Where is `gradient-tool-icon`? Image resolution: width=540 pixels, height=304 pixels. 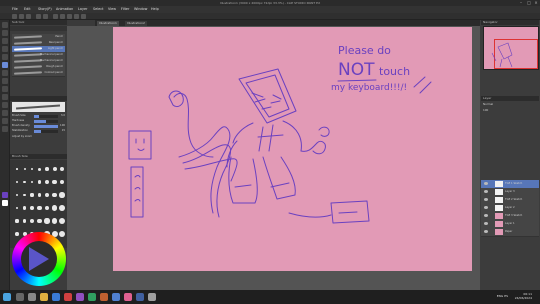
gradient-tool-icon is located at coordinates (5, 105).